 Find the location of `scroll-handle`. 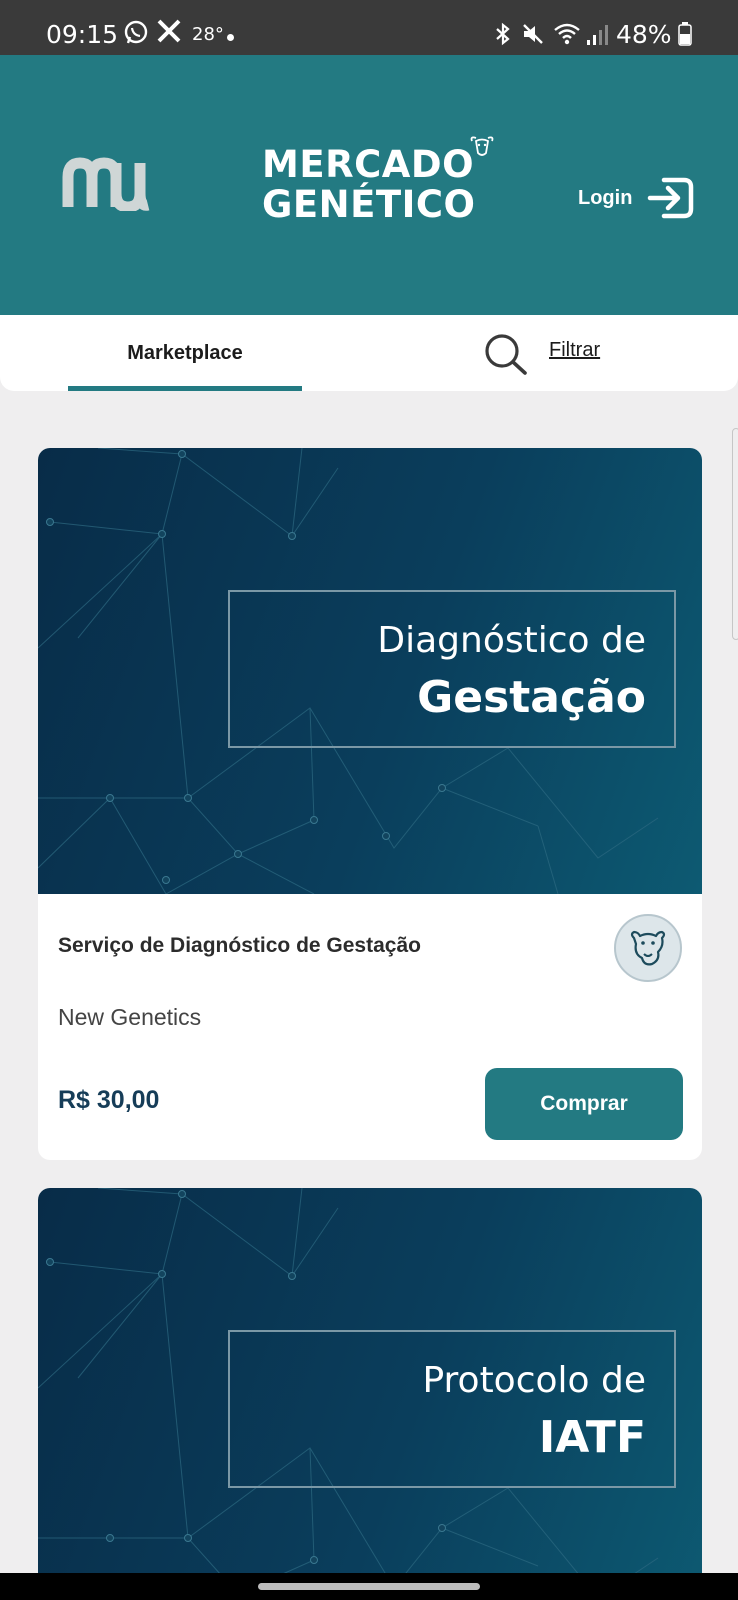

scroll-handle is located at coordinates (735, 534).